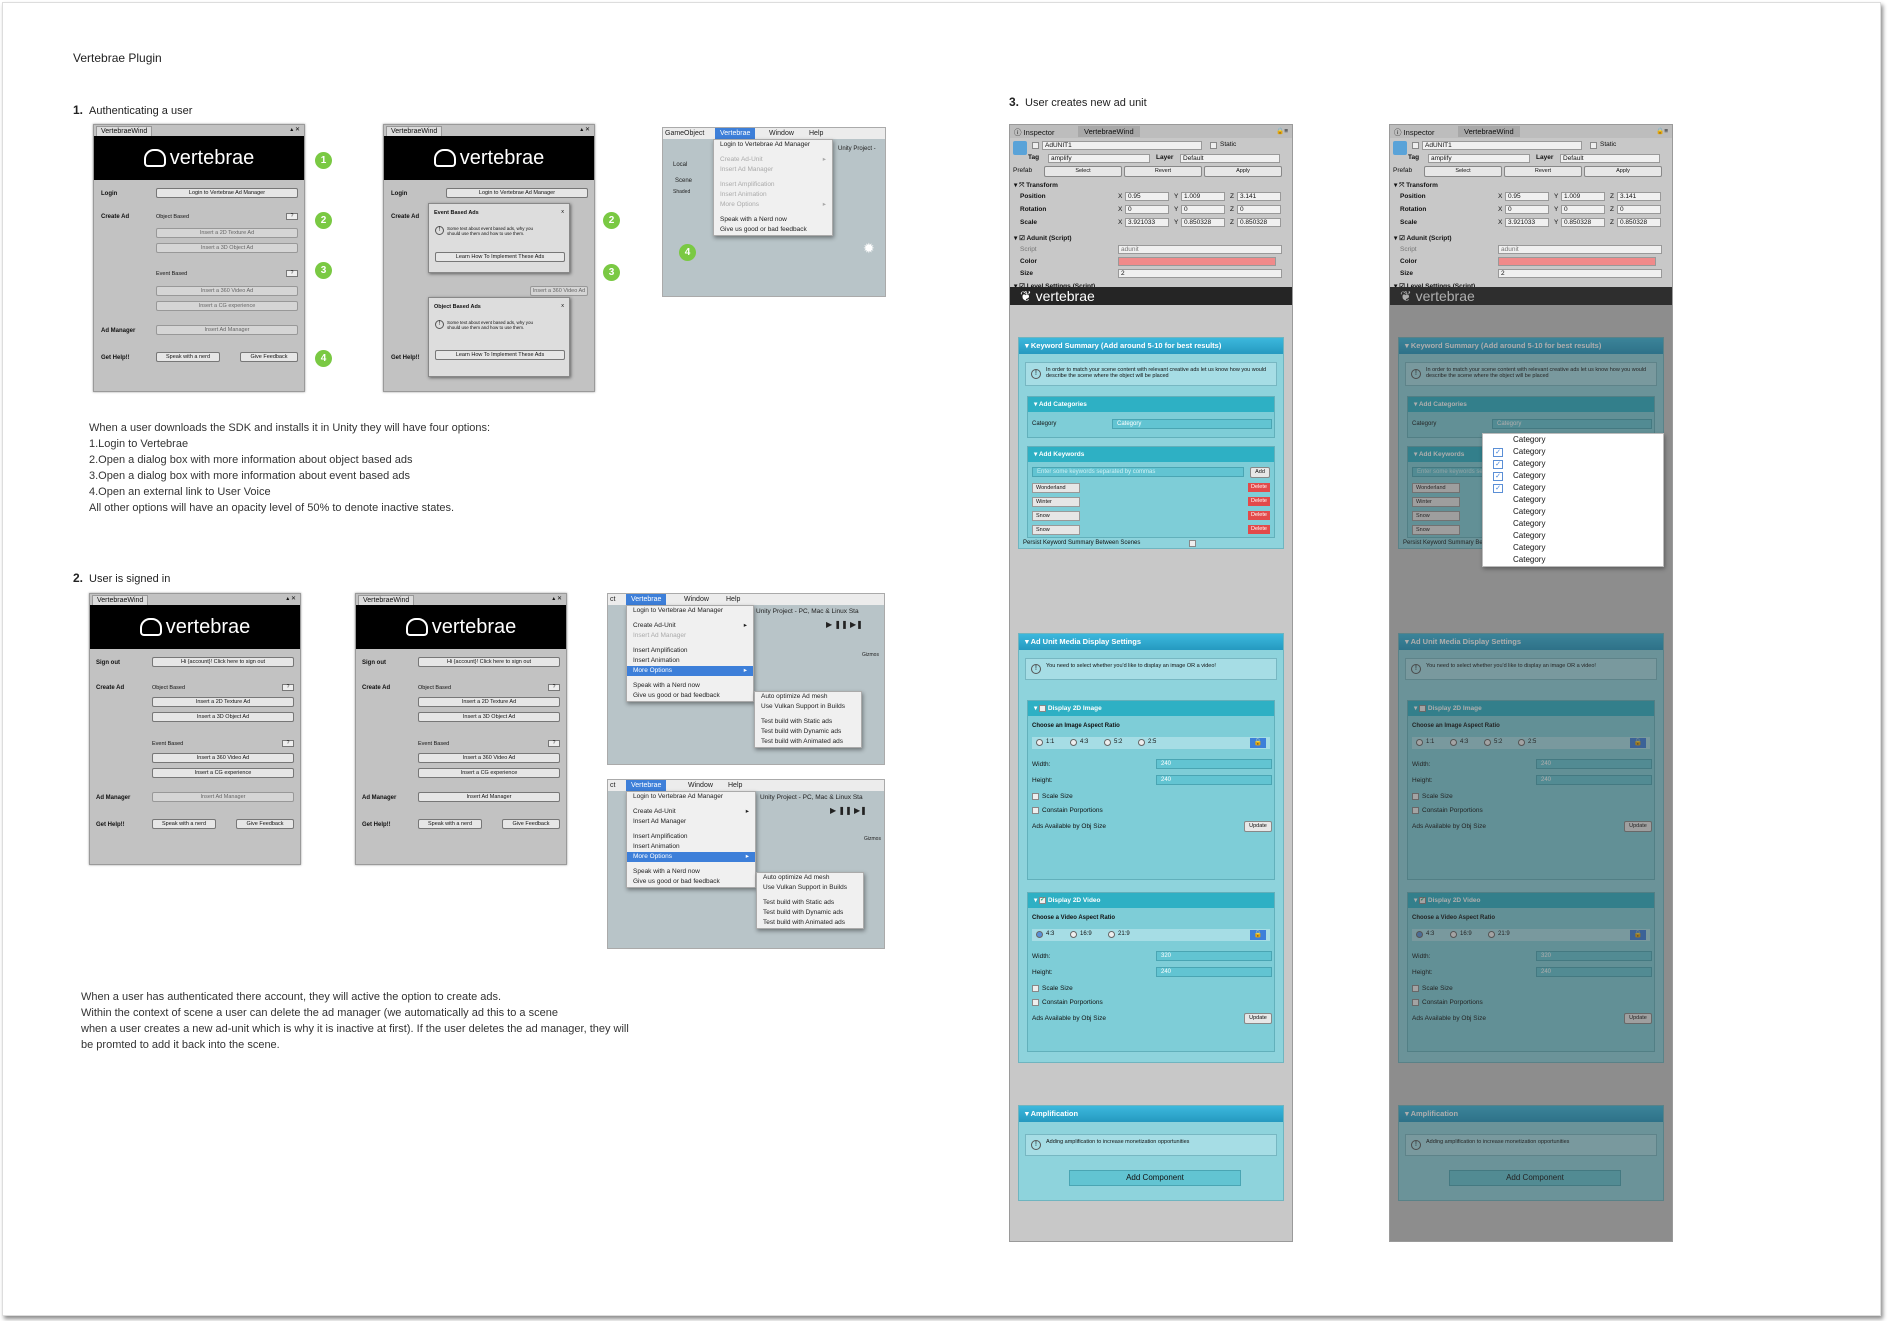  Describe the element at coordinates (1577, 261) in the screenshot. I see `color-field` at that location.